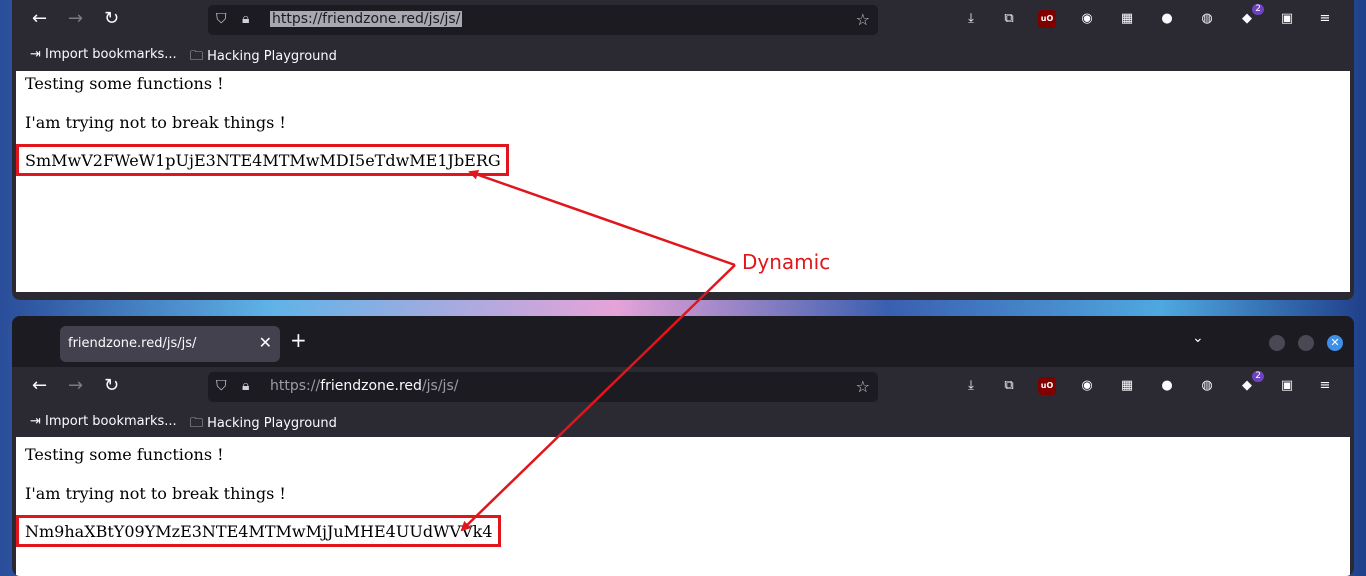 The width and height of the screenshot is (1366, 576). What do you see at coordinates (265, 342) in the screenshot?
I see `tab-close-icon: ✕` at bounding box center [265, 342].